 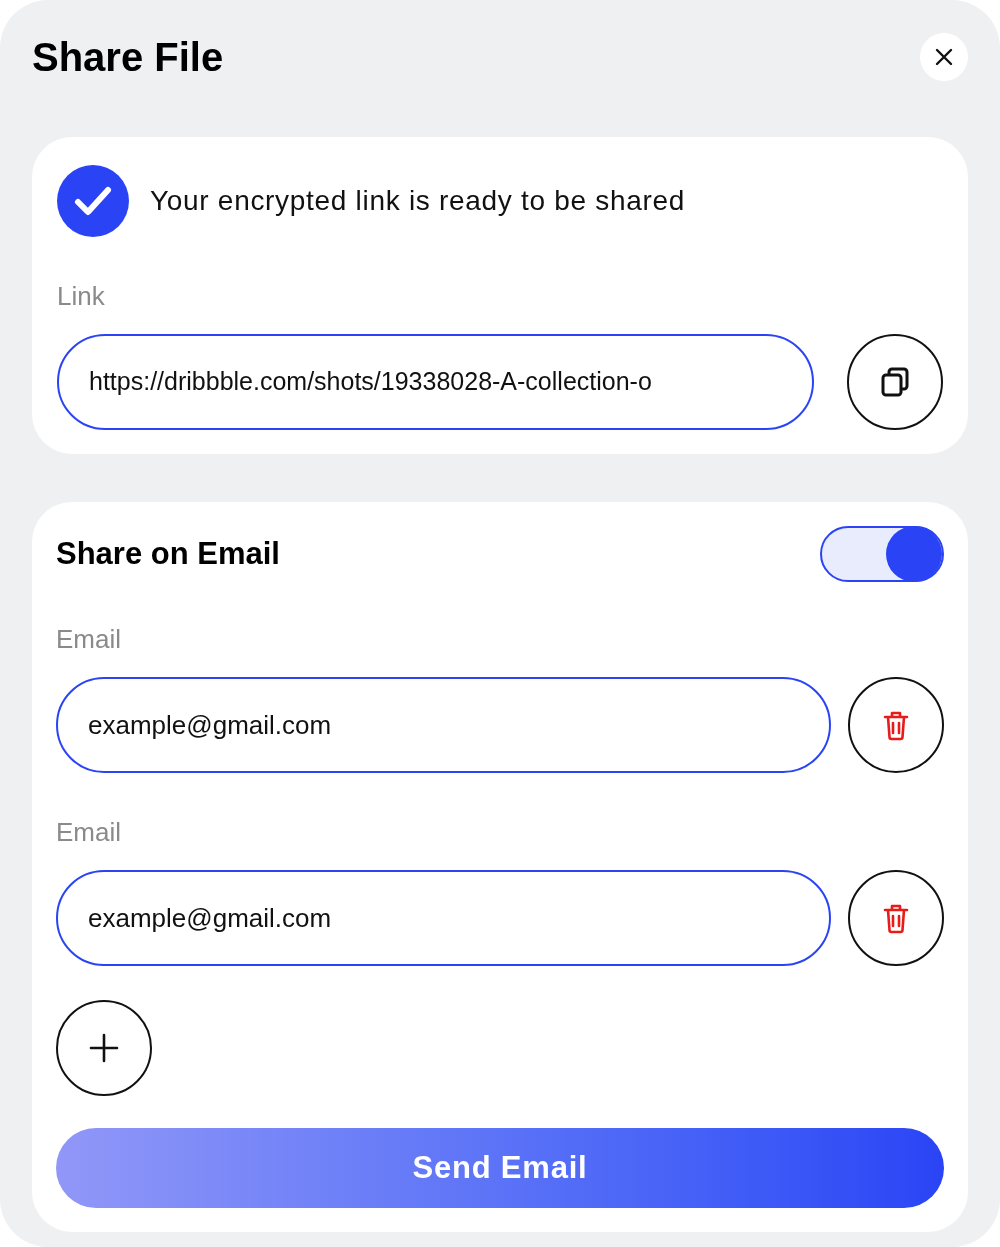 What do you see at coordinates (882, 554) in the screenshot?
I see `email-toggle` at bounding box center [882, 554].